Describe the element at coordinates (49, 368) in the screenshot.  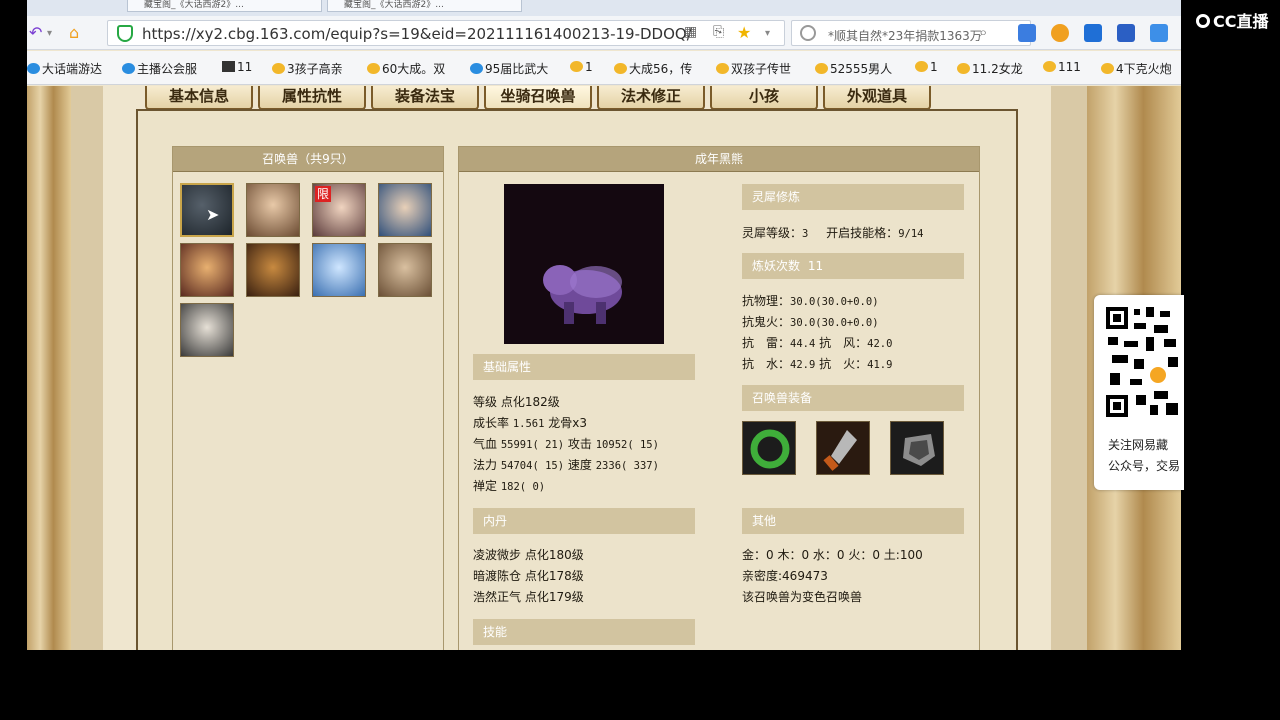
I see `decor-pillar-left` at that location.